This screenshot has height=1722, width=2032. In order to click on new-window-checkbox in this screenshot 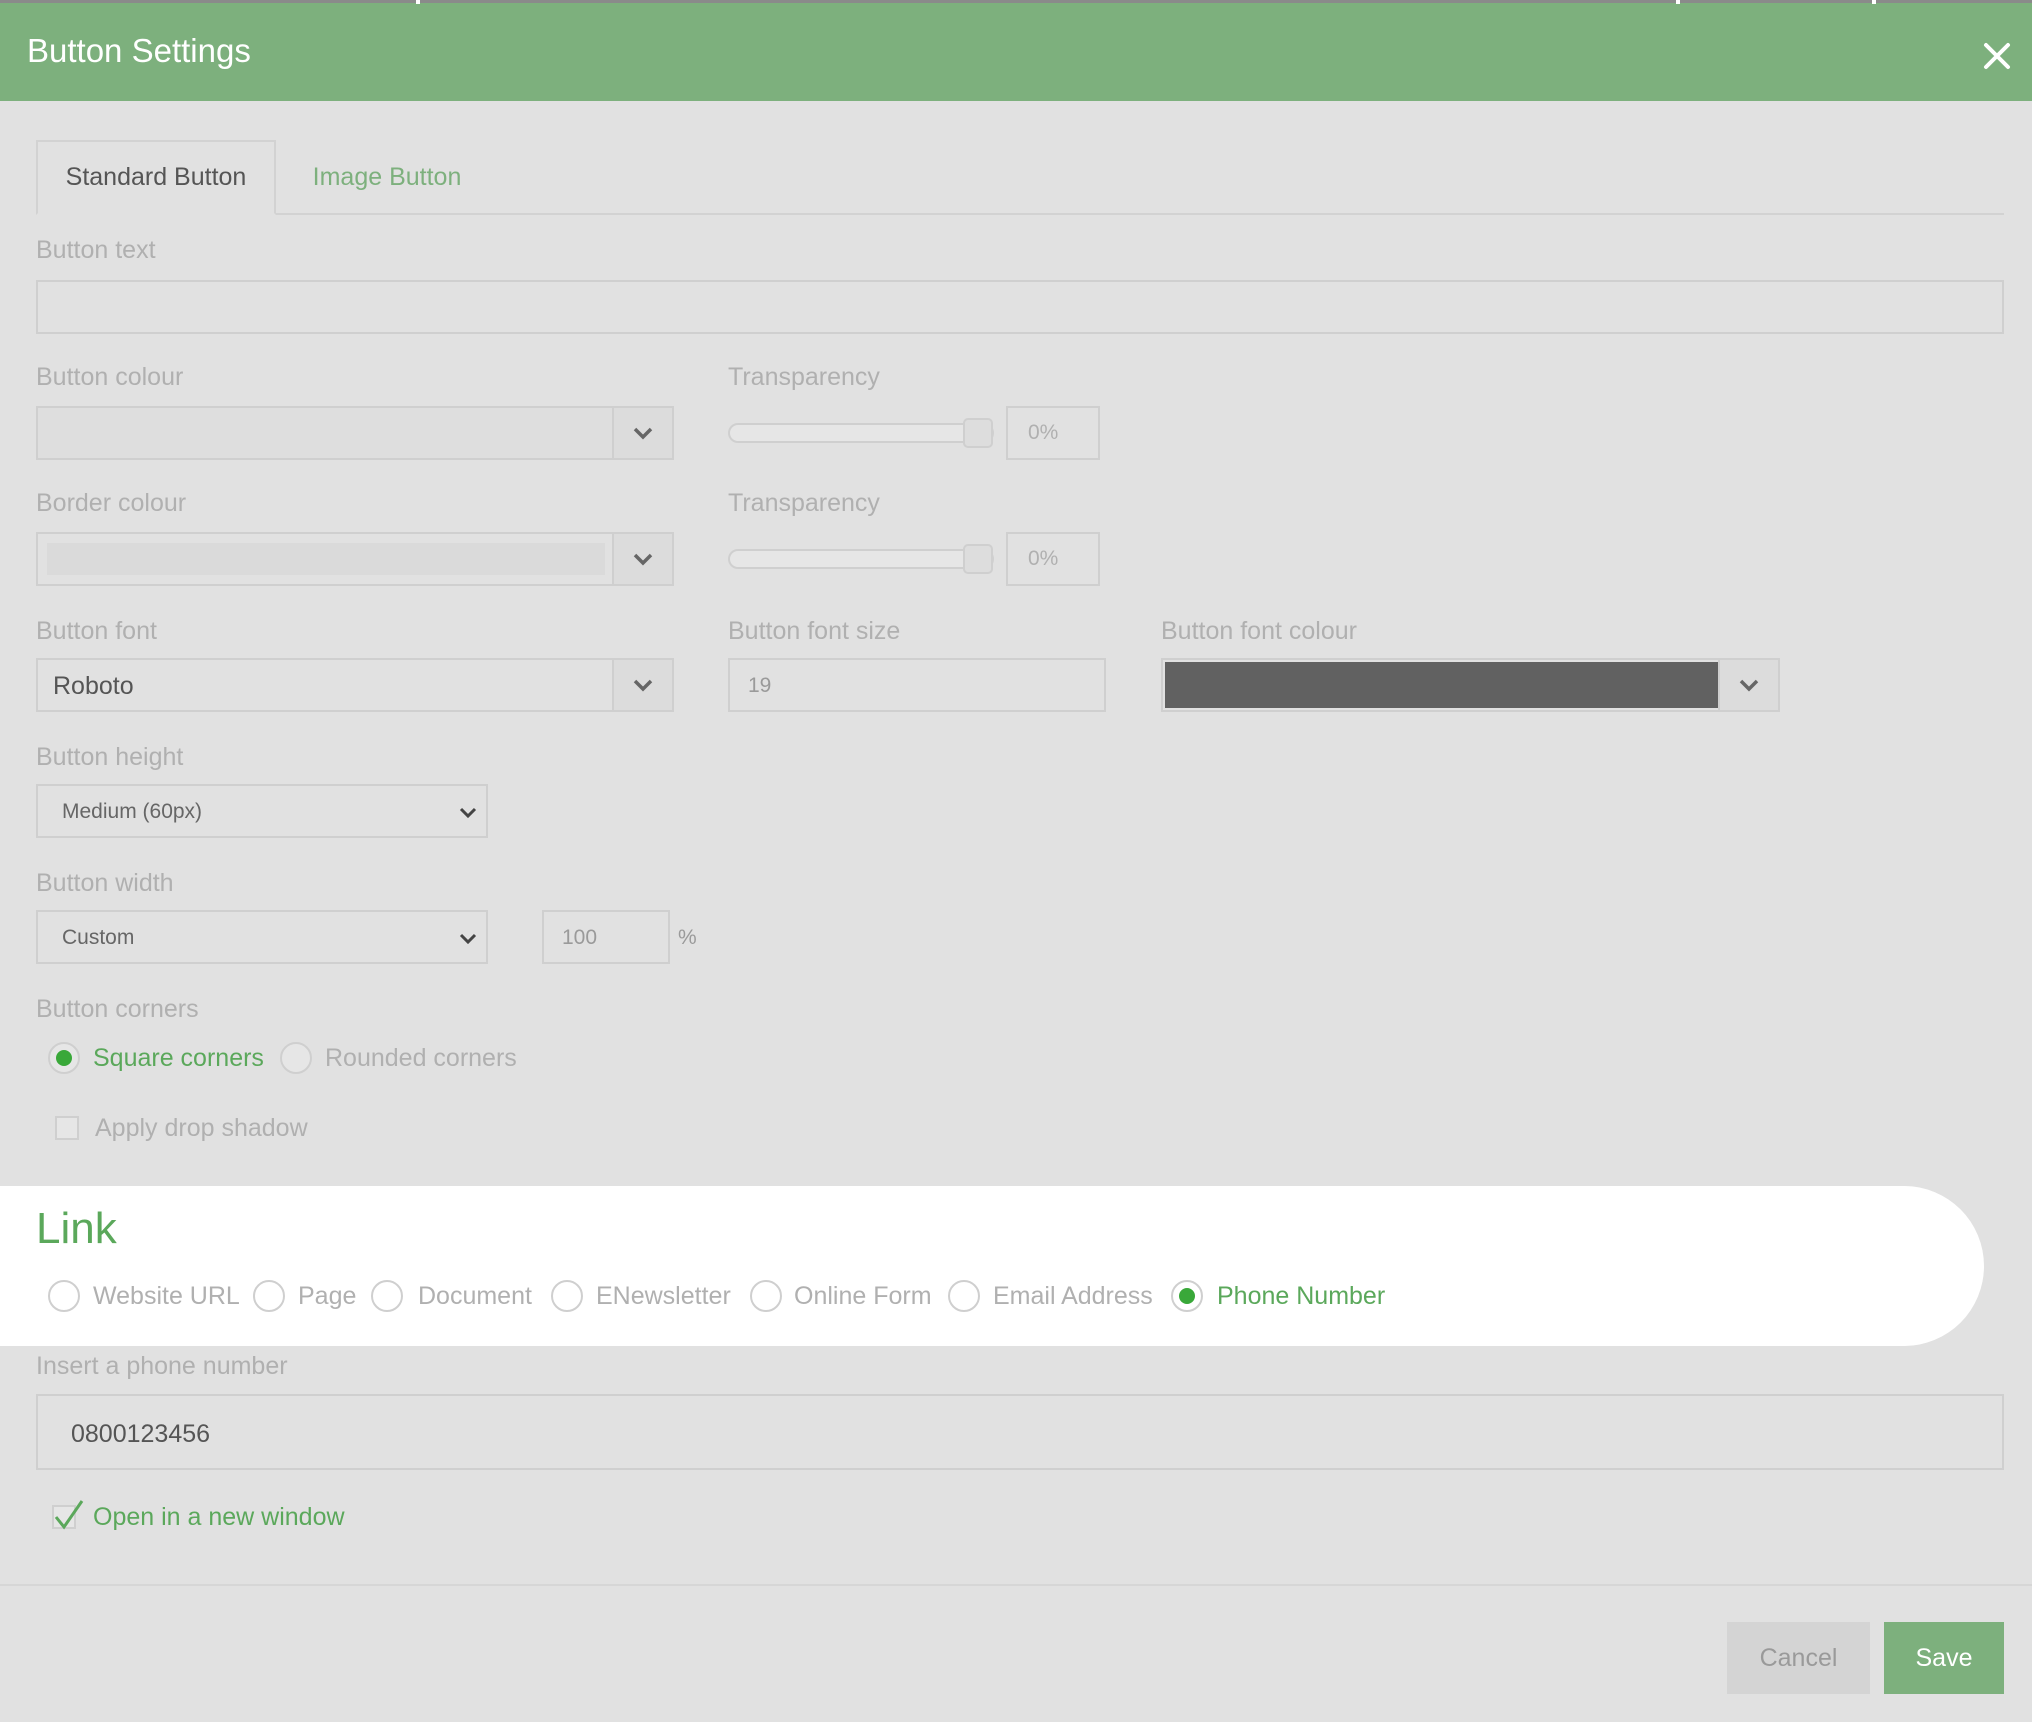, I will do `click(68, 1515)`.